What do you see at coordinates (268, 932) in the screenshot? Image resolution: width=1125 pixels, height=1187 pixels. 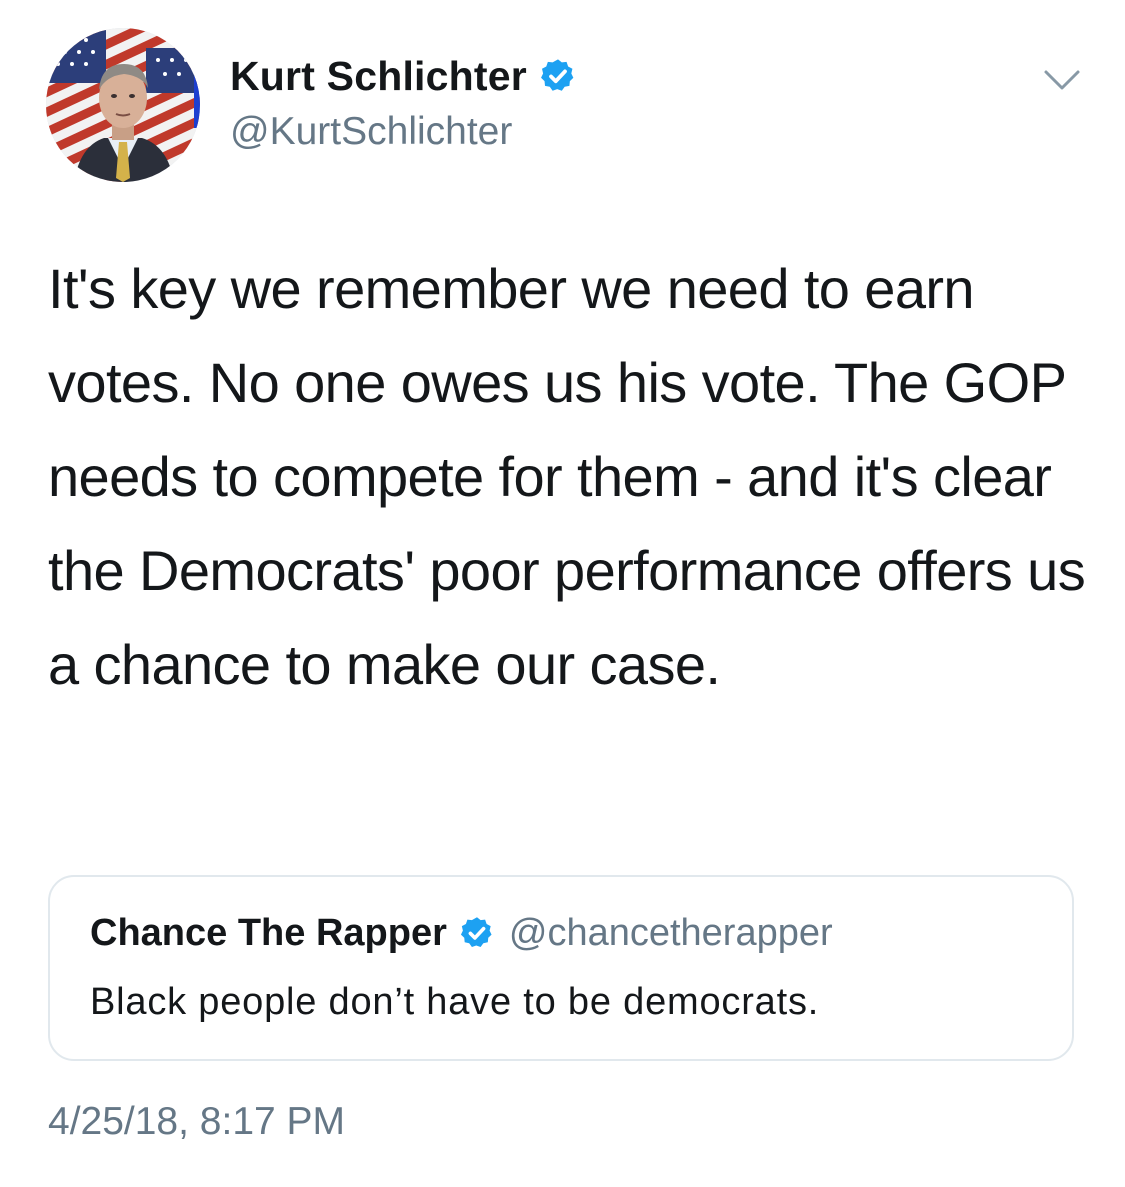 I see `quoted-author-display-name: Chance The Rapper` at bounding box center [268, 932].